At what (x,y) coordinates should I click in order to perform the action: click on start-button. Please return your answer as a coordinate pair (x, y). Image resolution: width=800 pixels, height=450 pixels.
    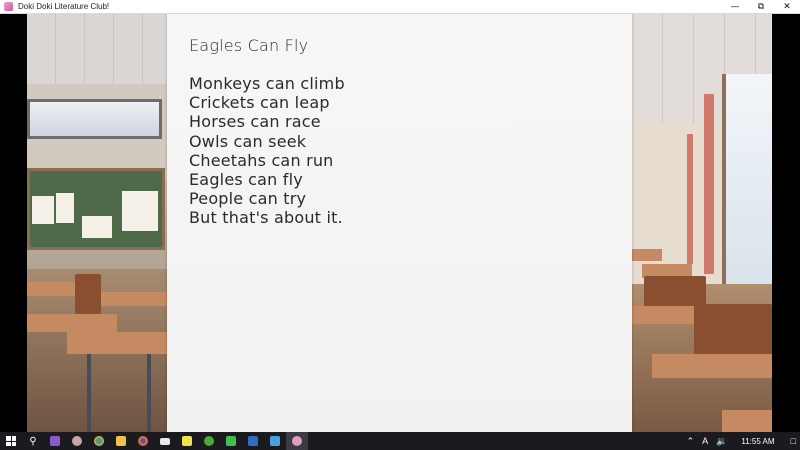
    Looking at the image, I should click on (11, 441).